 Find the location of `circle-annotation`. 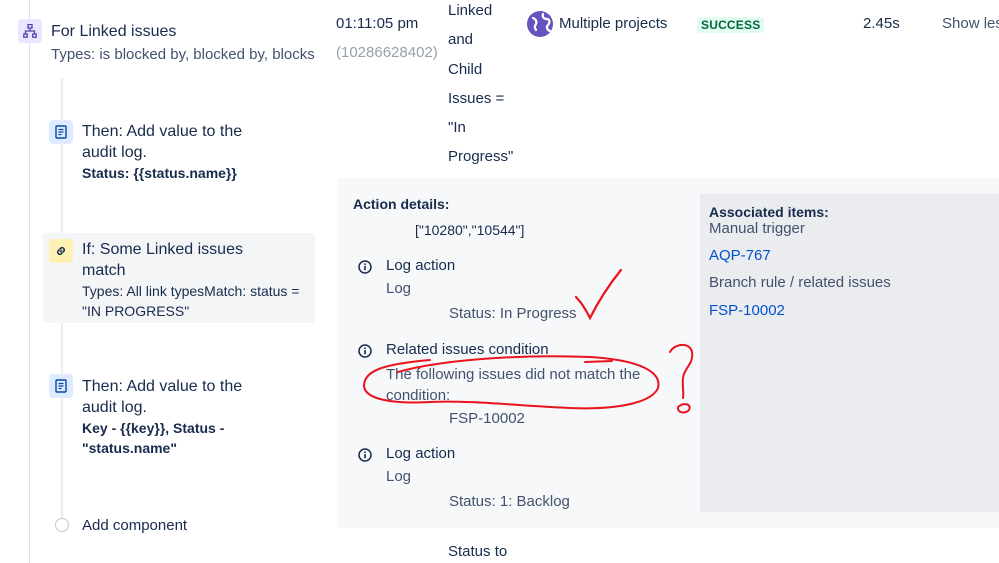

circle-annotation is located at coordinates (511, 382).